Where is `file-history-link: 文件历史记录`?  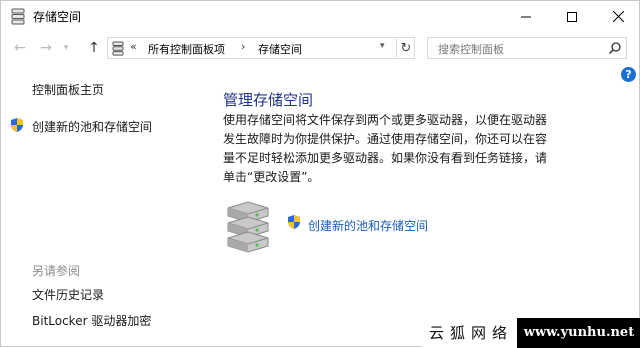 file-history-link: 文件历史记录 is located at coordinates (68, 294).